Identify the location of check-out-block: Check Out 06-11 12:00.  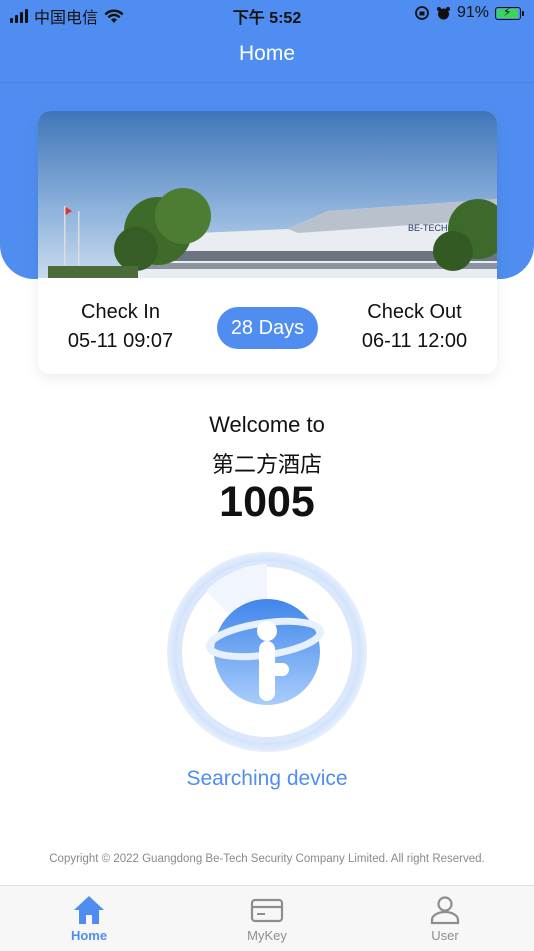
(414, 327).